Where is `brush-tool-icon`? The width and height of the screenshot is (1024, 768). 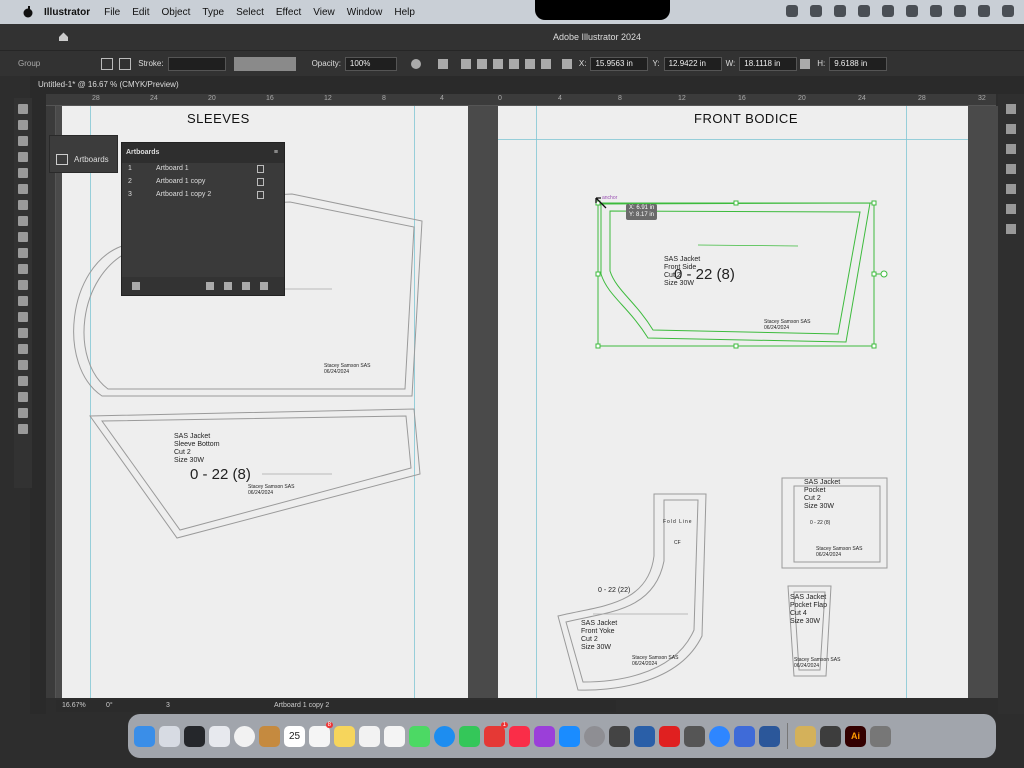
brush-tool-icon is located at coordinates (23, 189).